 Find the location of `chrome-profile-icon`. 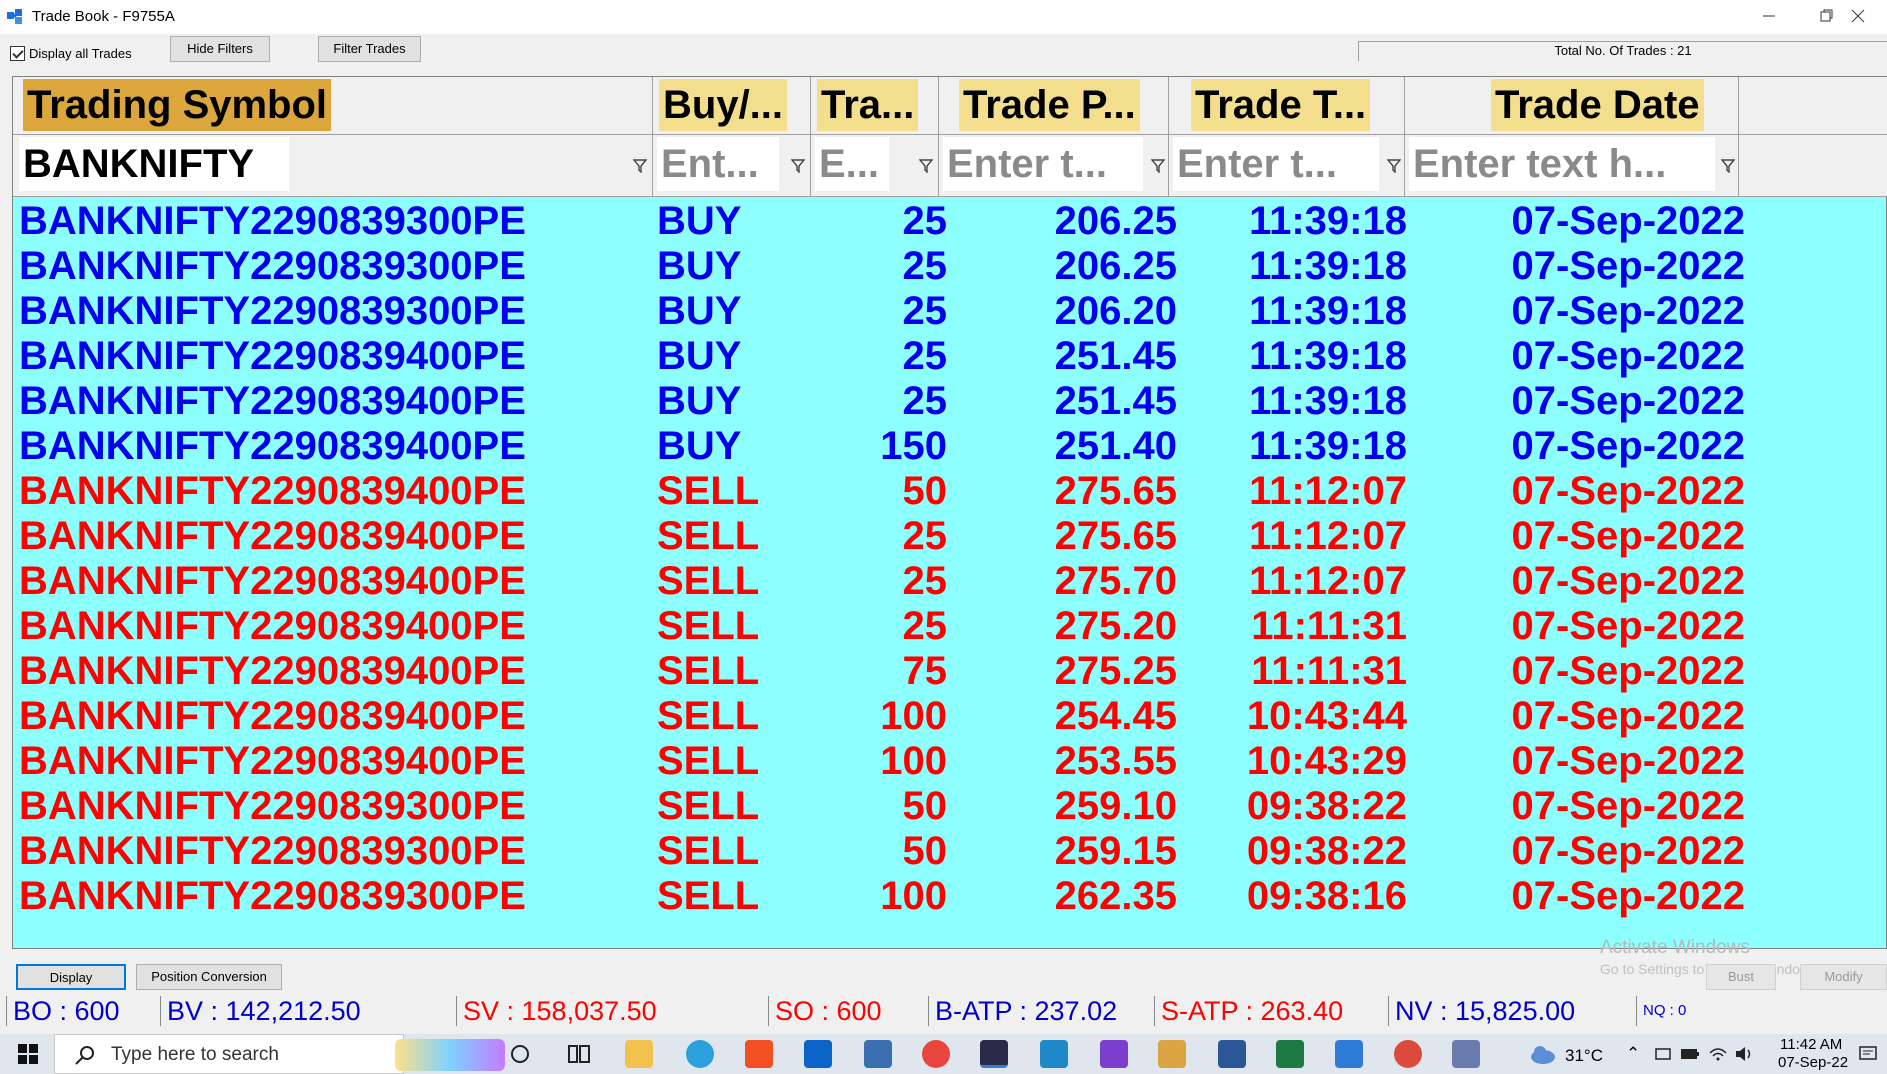

chrome-profile-icon is located at coordinates (1408, 1054).